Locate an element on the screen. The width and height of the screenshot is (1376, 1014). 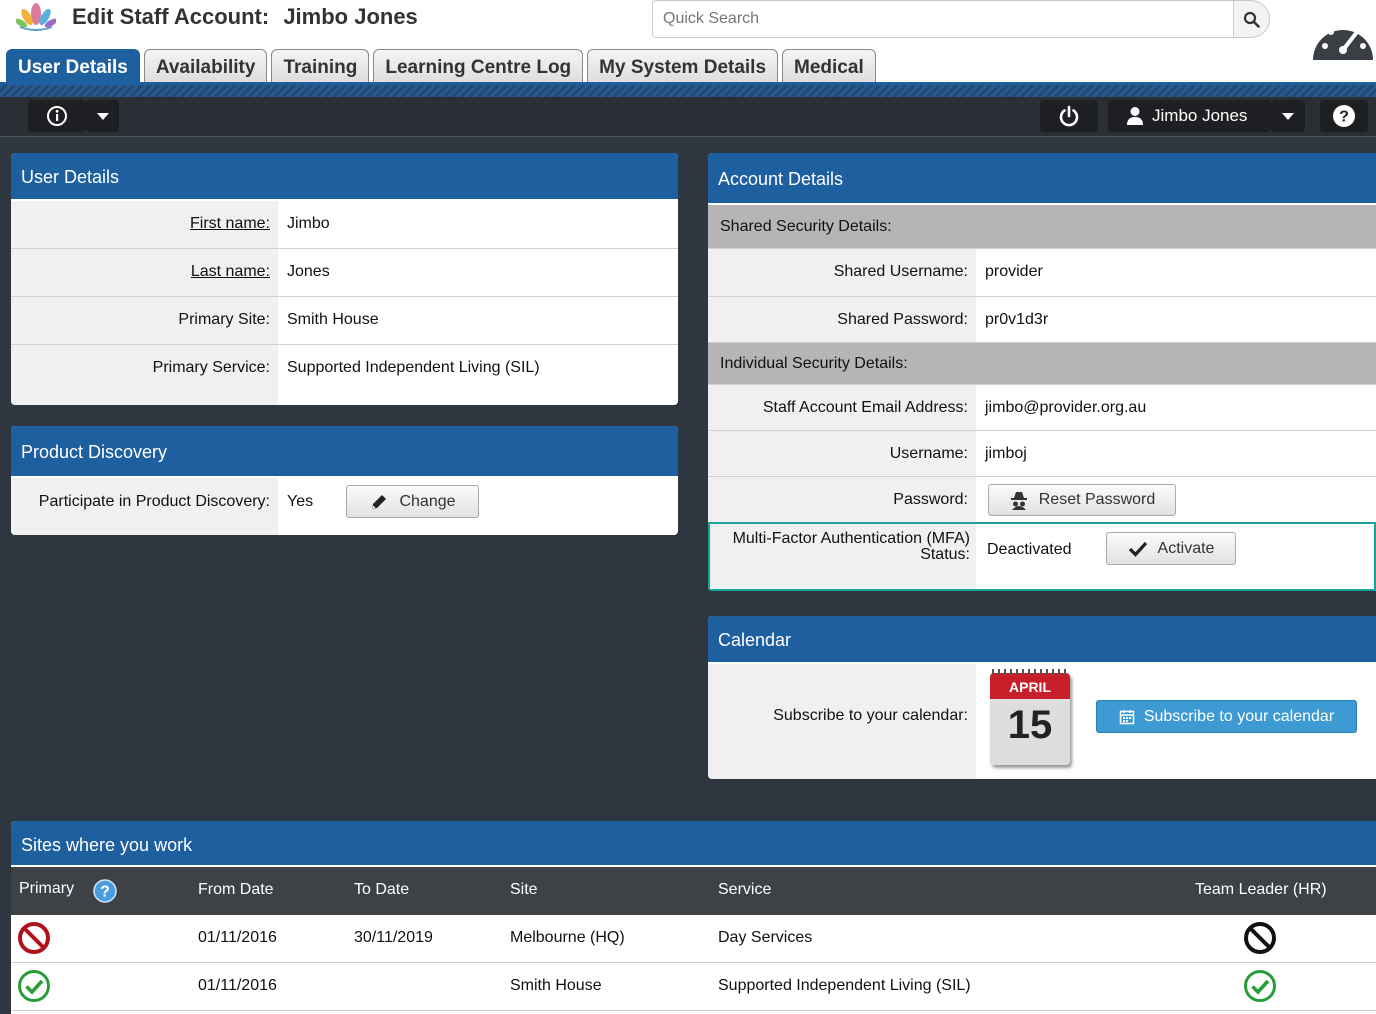
toolbar: Jimbo Jones ? is located at coordinates (688, 117).